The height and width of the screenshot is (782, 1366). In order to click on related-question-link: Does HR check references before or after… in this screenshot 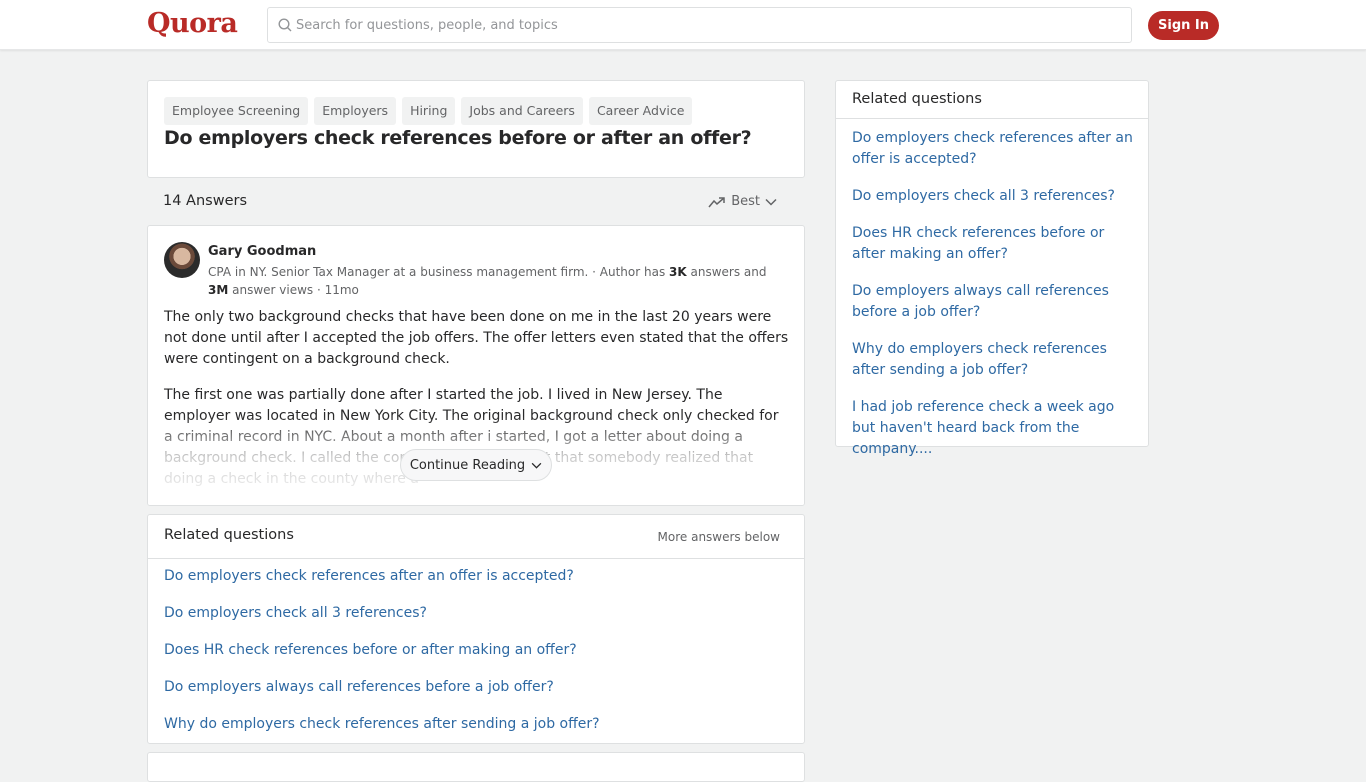, I will do `click(370, 650)`.